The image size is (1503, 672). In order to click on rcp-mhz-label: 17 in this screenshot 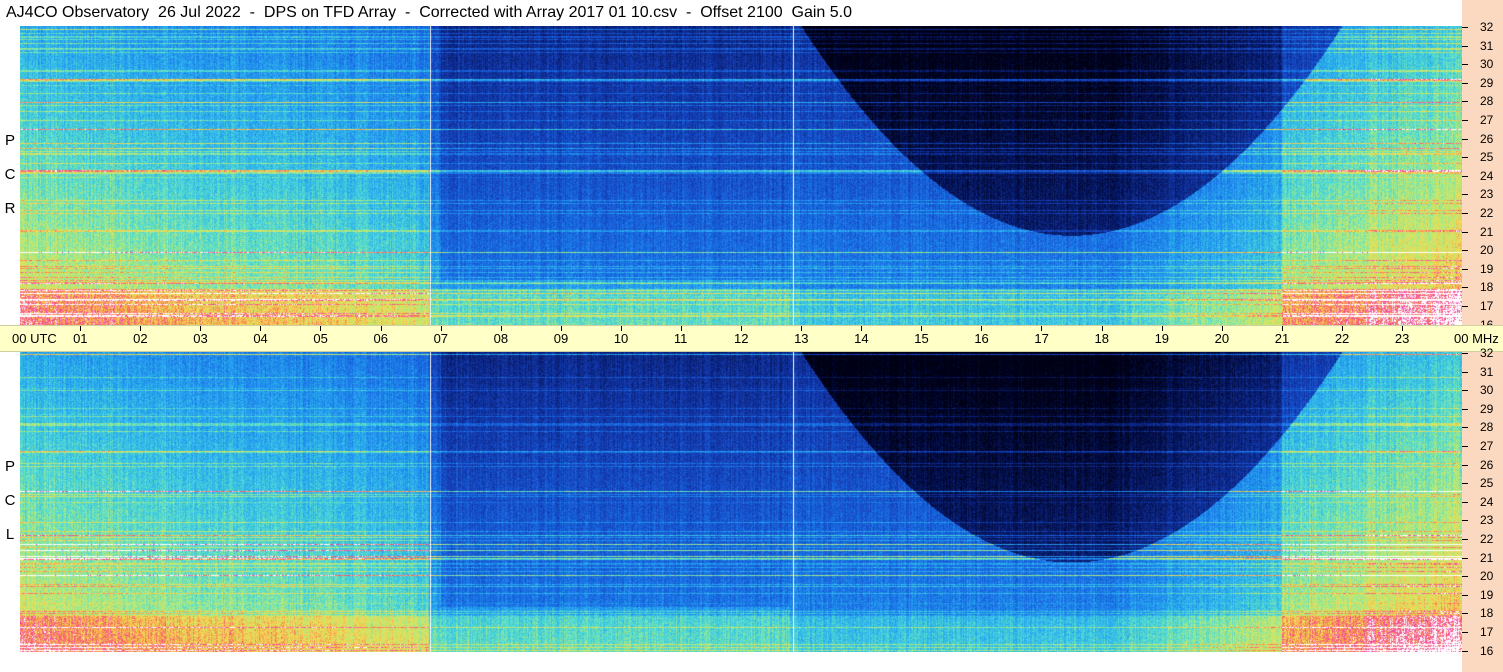, I will do `click(1487, 306)`.